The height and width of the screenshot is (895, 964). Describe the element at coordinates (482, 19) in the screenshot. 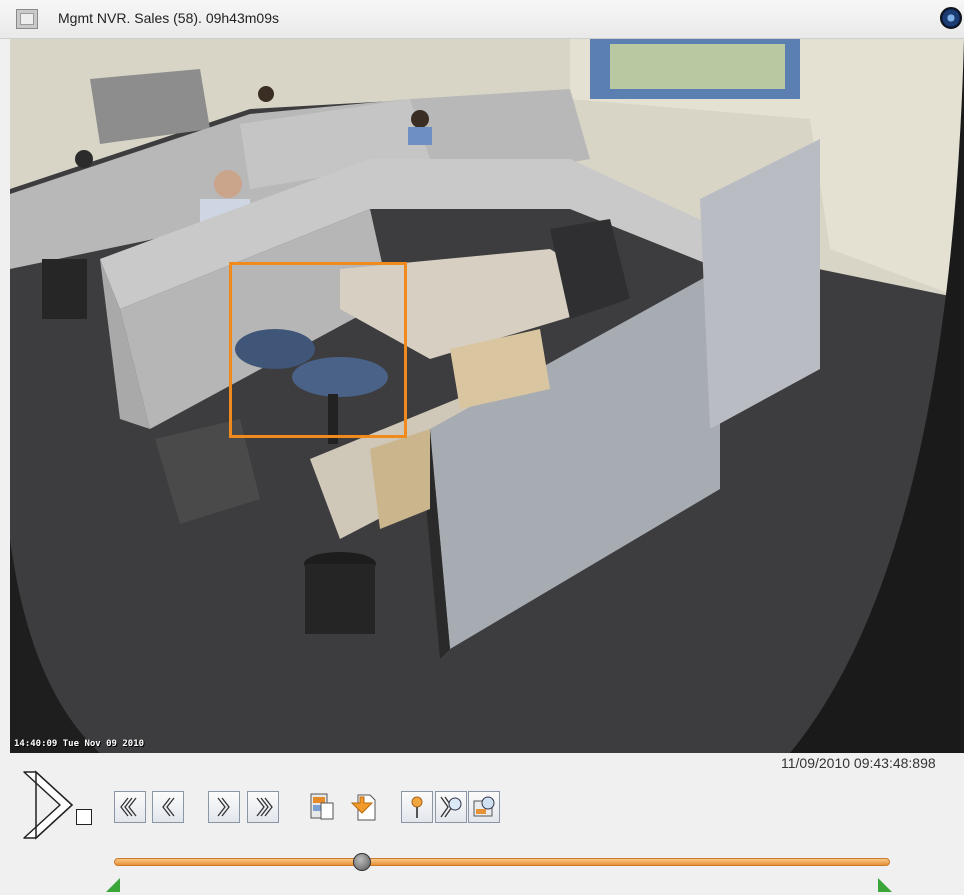

I see `title-bar: Mgmt NVR. Sales (58). 09h43m09s` at that location.